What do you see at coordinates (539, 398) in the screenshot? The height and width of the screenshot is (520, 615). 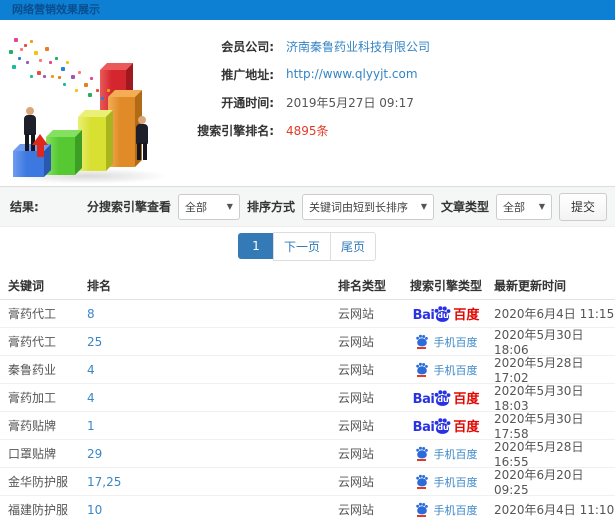 I see `updated-cell: 2020年5月30日 18:03` at bounding box center [539, 398].